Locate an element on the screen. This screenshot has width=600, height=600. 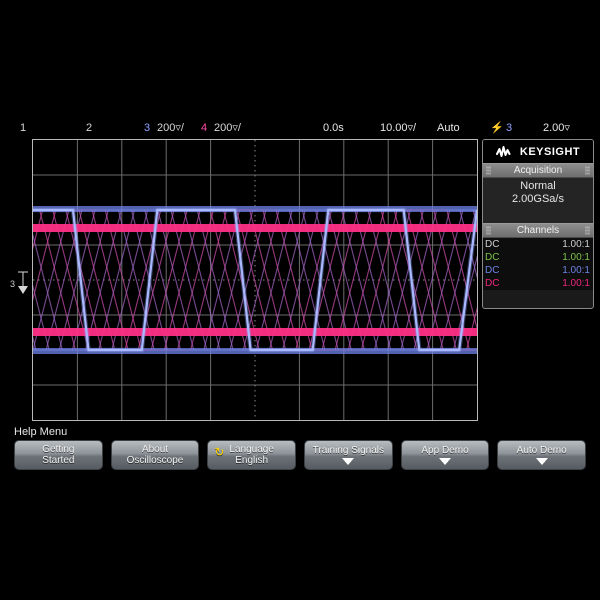
ground-reference-marker: 3 is located at coordinates (21, 283).